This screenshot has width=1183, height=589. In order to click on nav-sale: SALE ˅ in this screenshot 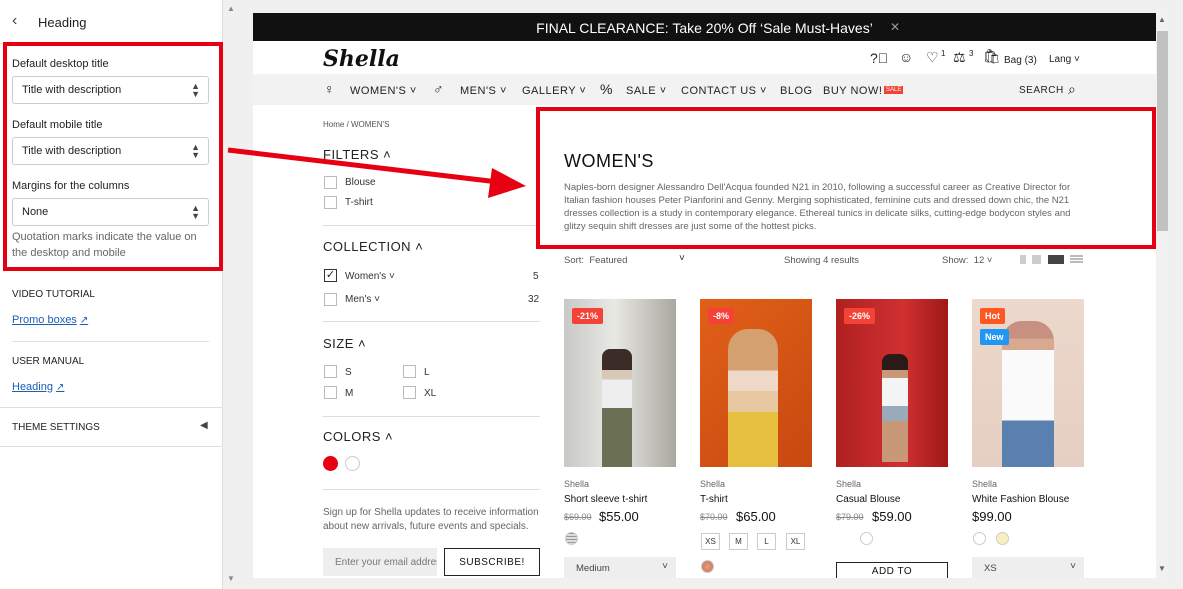, I will do `click(646, 91)`.